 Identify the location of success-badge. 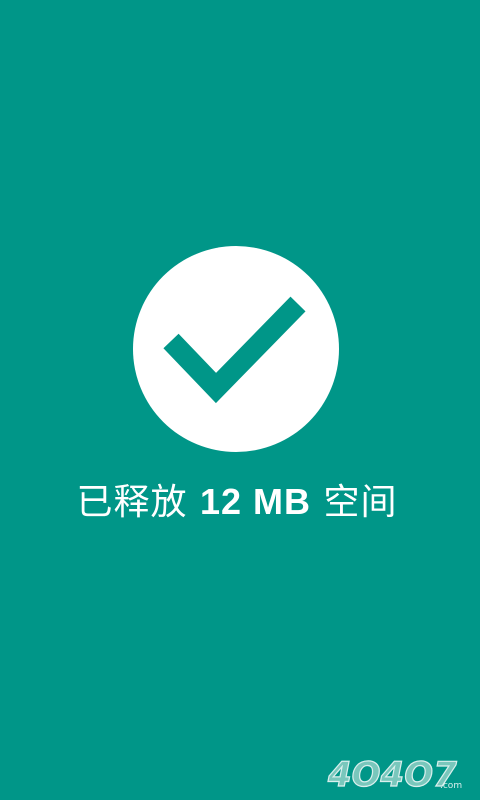
(236, 349).